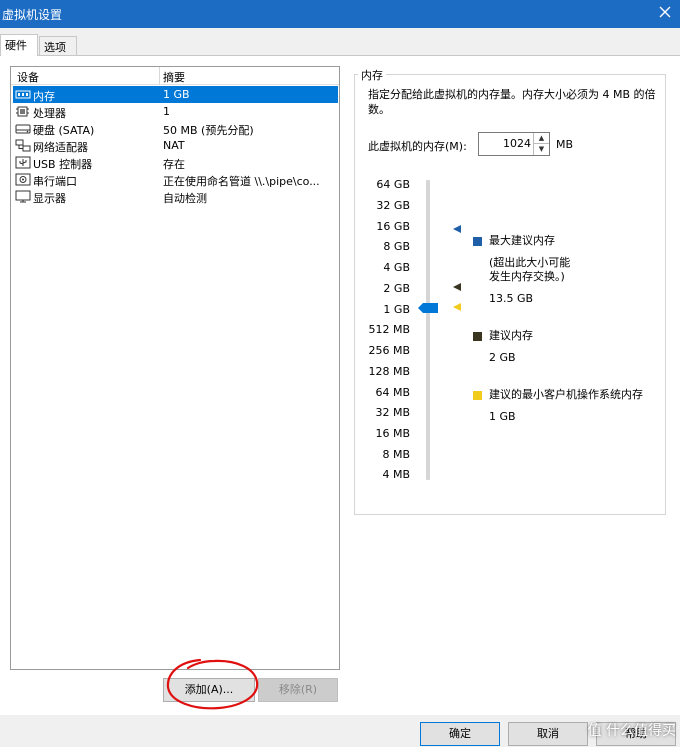 This screenshot has width=680, height=747. Describe the element at coordinates (23, 129) in the screenshot. I see `hard-disk-icon` at that location.